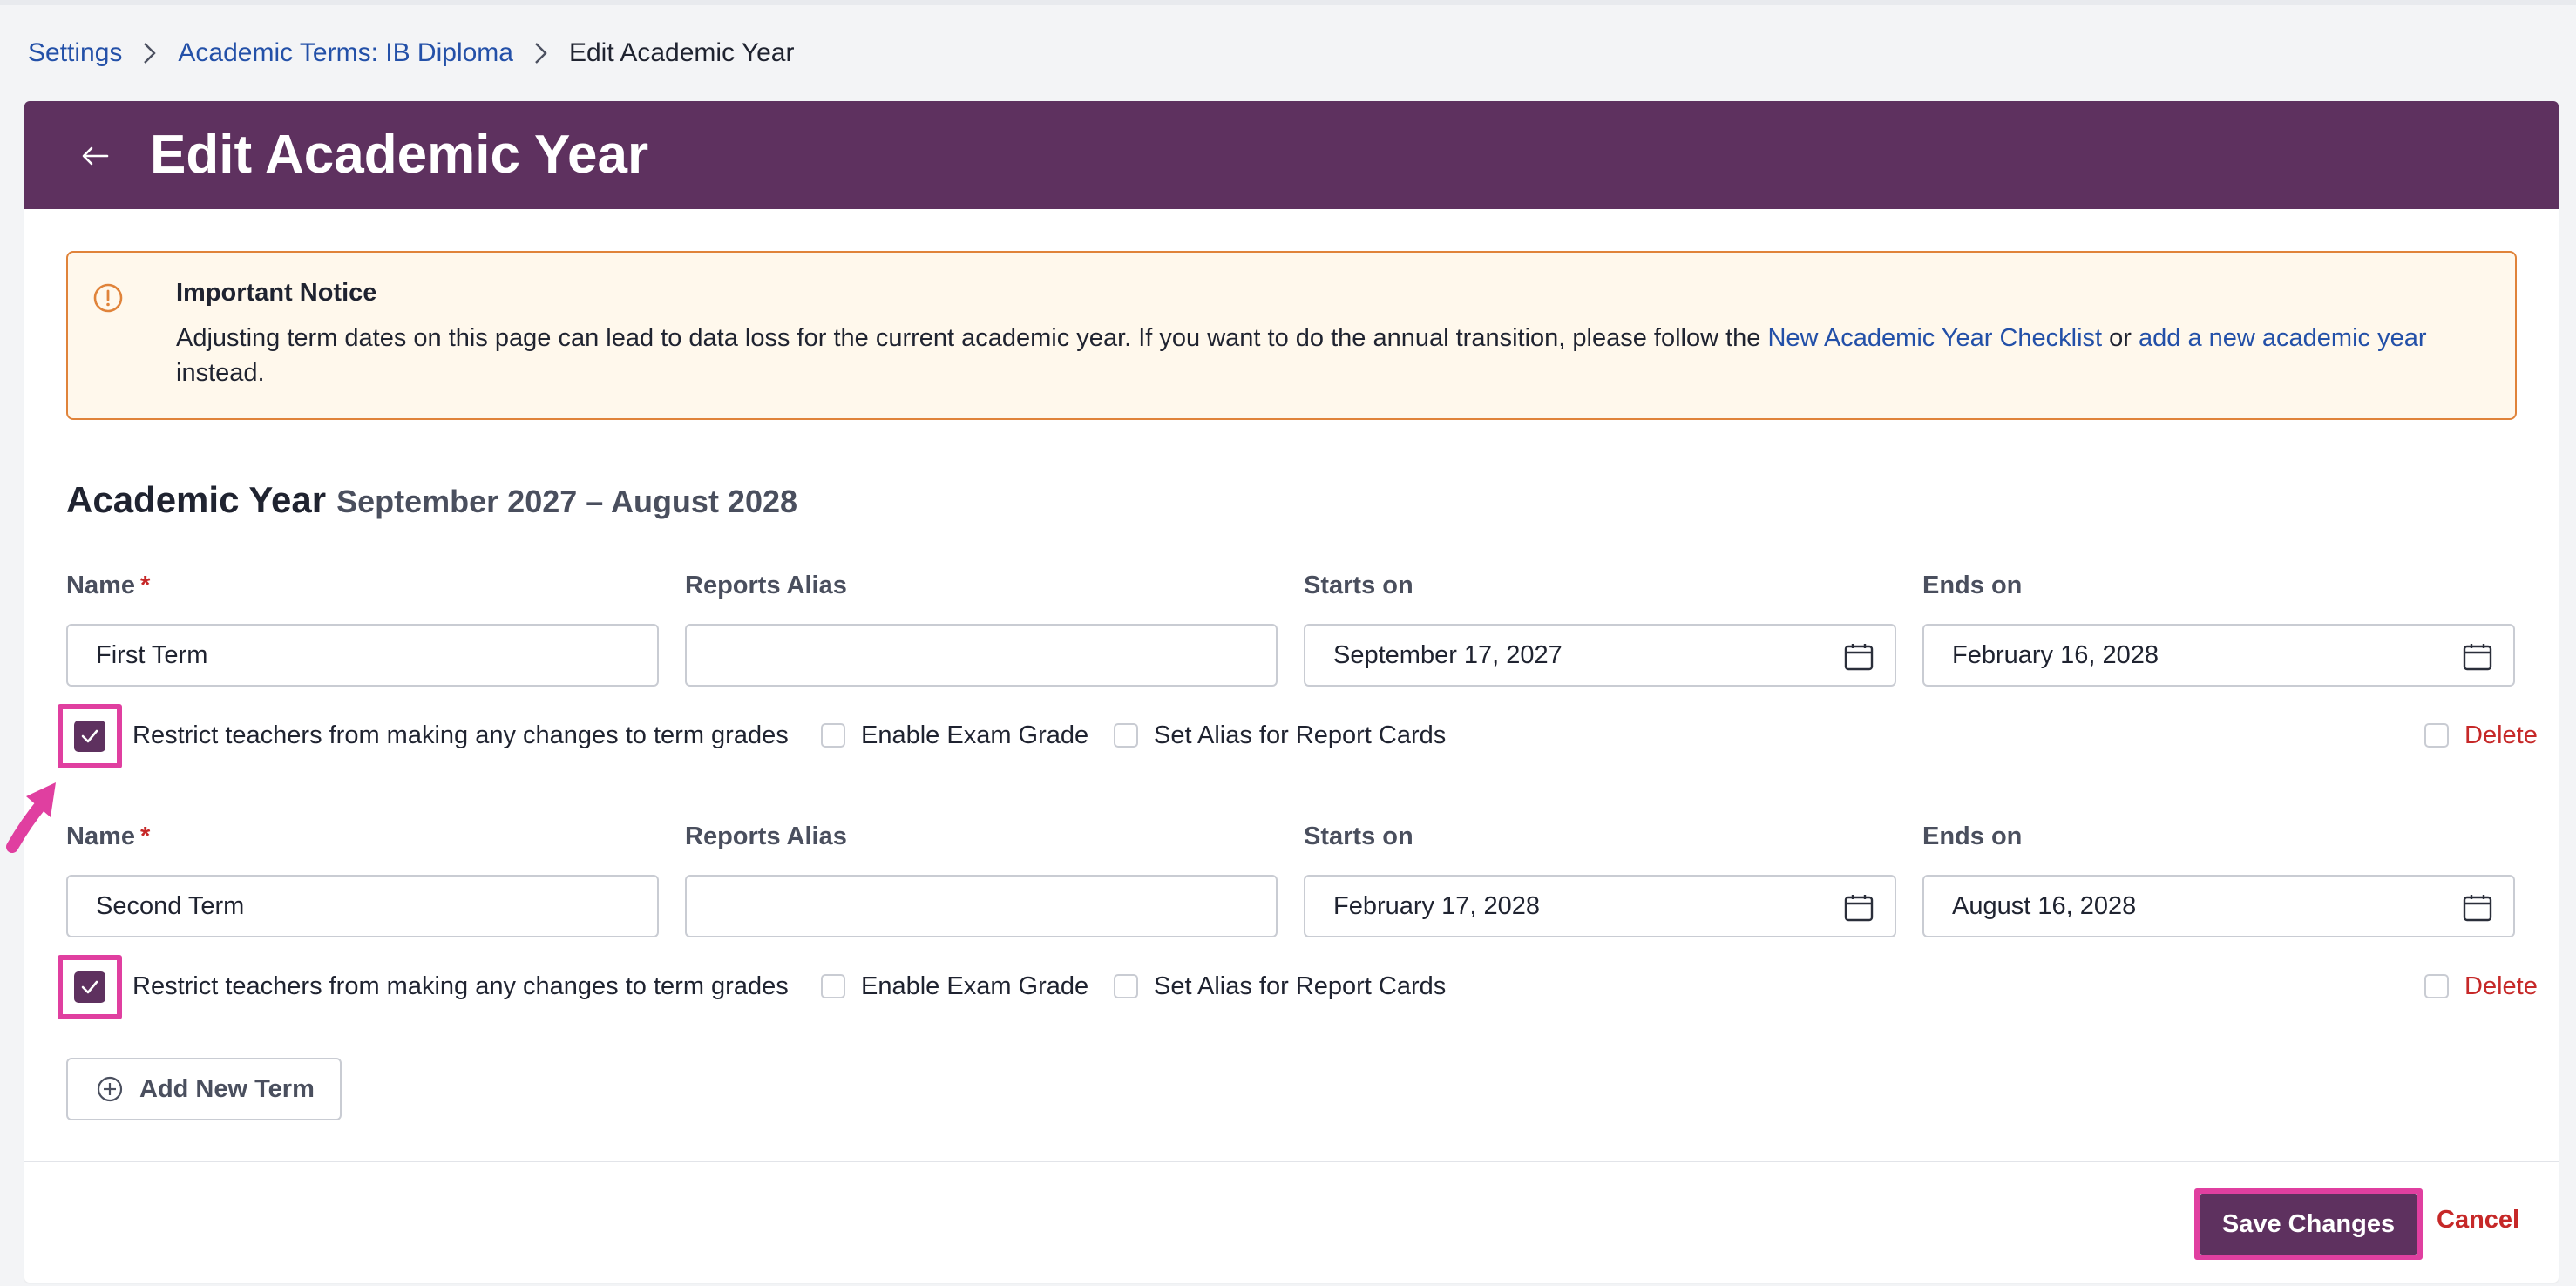 Image resolution: width=2576 pixels, height=1286 pixels. What do you see at coordinates (108, 298) in the screenshot?
I see `alert-circle-icon` at bounding box center [108, 298].